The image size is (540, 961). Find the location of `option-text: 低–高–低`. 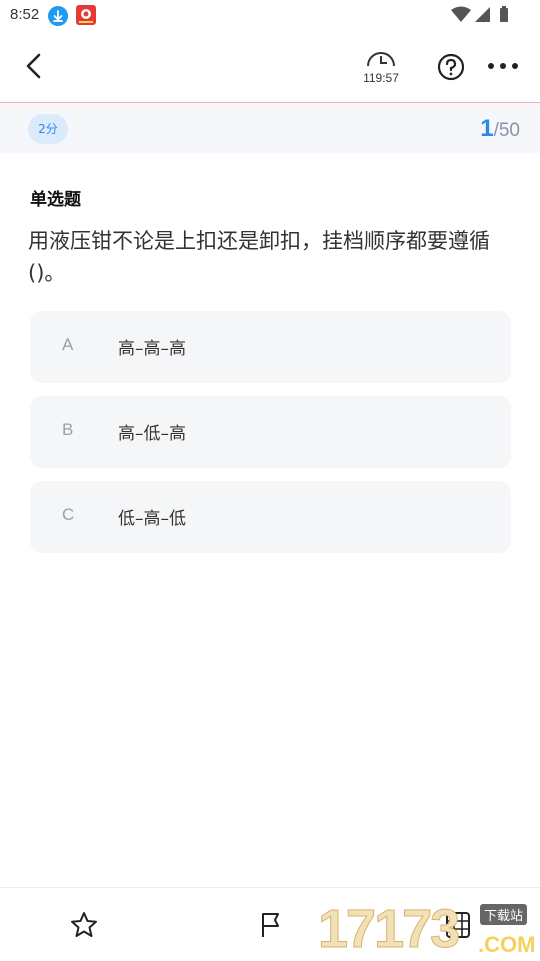

option-text: 低–高–低 is located at coordinates (152, 519).